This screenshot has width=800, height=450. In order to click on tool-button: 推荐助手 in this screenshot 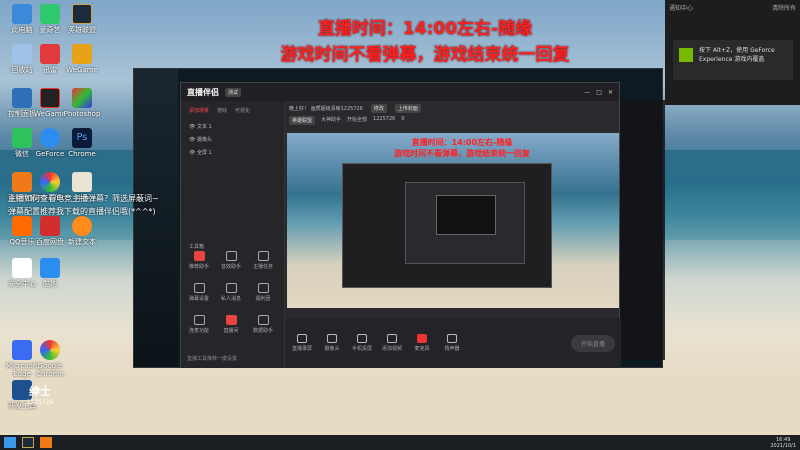, I will do `click(199, 260)`.